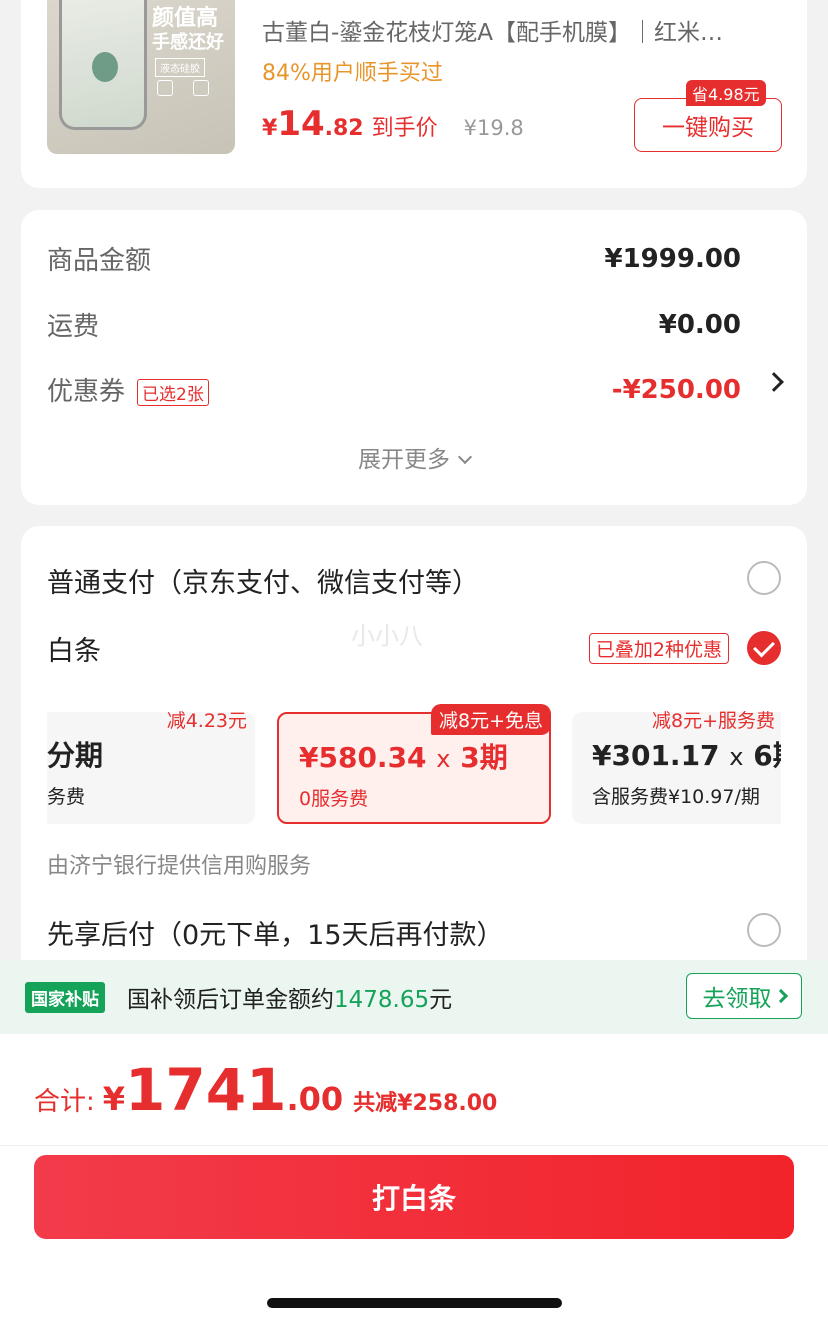  Describe the element at coordinates (387, 636) in the screenshot. I see `watermark: 小小八` at that location.